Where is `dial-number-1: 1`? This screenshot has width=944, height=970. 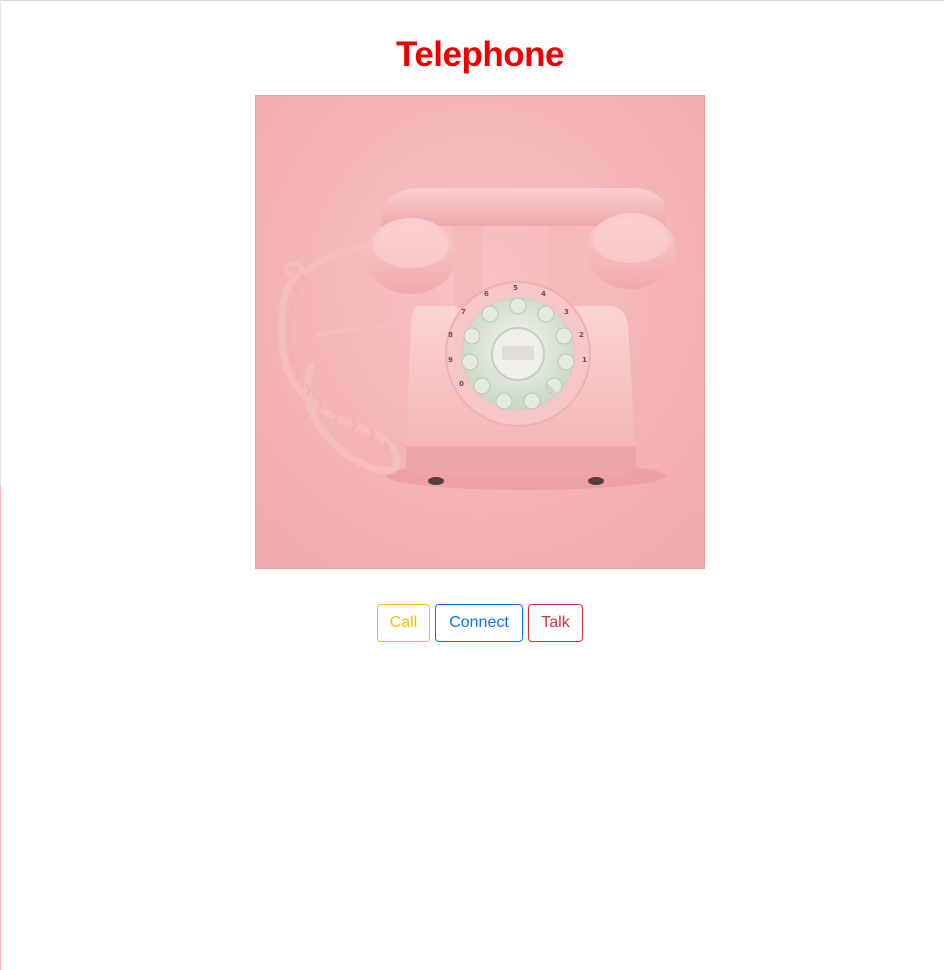
dial-number-1: 1 is located at coordinates (584, 360).